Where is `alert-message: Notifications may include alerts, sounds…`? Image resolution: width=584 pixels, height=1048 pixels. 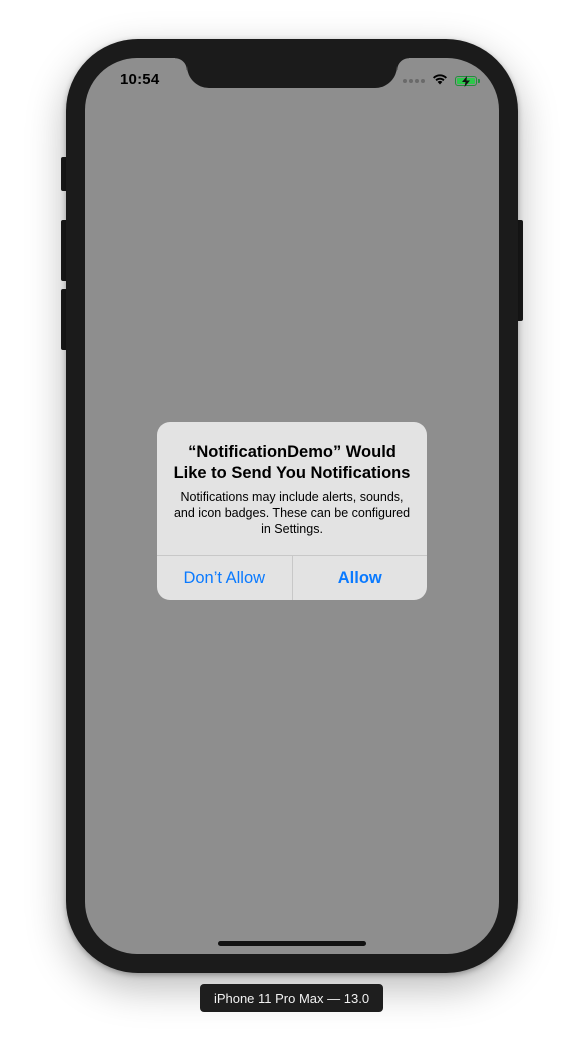 alert-message: Notifications may include alerts, sounds… is located at coordinates (292, 513).